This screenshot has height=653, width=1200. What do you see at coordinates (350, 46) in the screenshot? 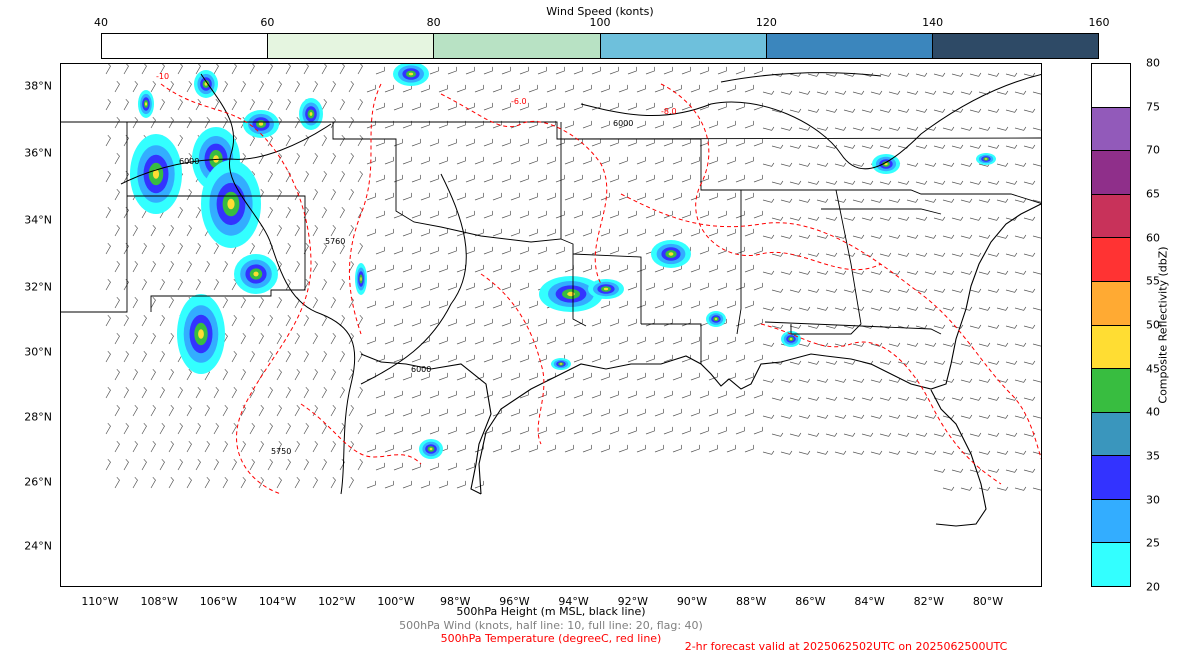
I see `wind-colorbar-segment` at bounding box center [350, 46].